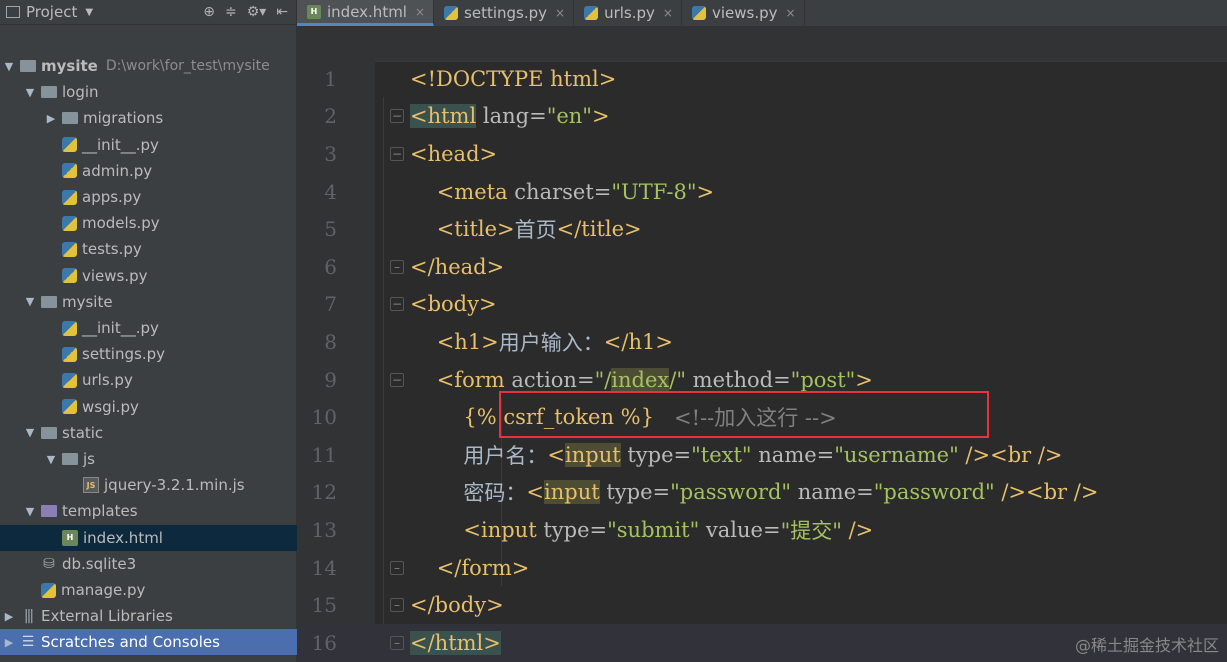 The width and height of the screenshot is (1227, 662). I want to click on tree-item-label: jquery-3.2.1.min.js, so click(174, 485).